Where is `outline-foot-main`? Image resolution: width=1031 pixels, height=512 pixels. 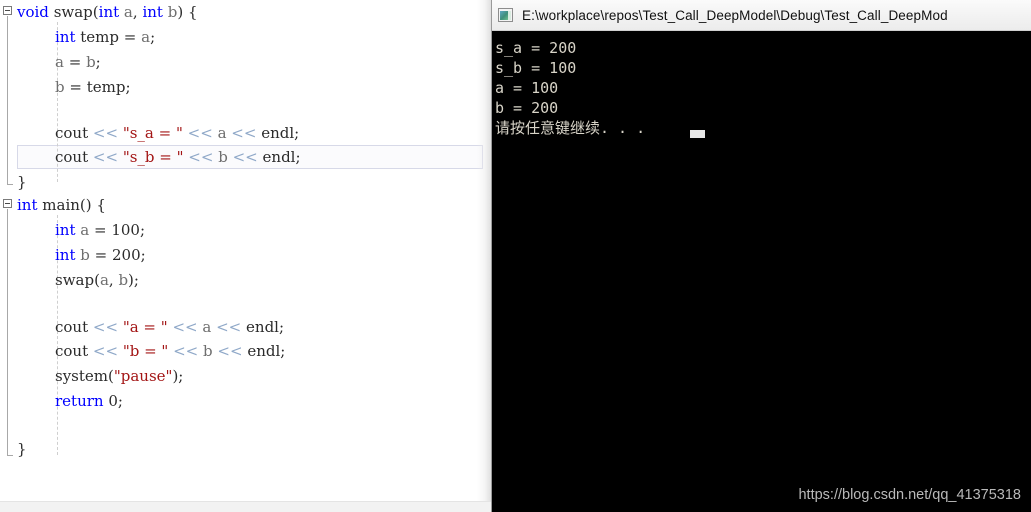
outline-foot-main is located at coordinates (10, 455).